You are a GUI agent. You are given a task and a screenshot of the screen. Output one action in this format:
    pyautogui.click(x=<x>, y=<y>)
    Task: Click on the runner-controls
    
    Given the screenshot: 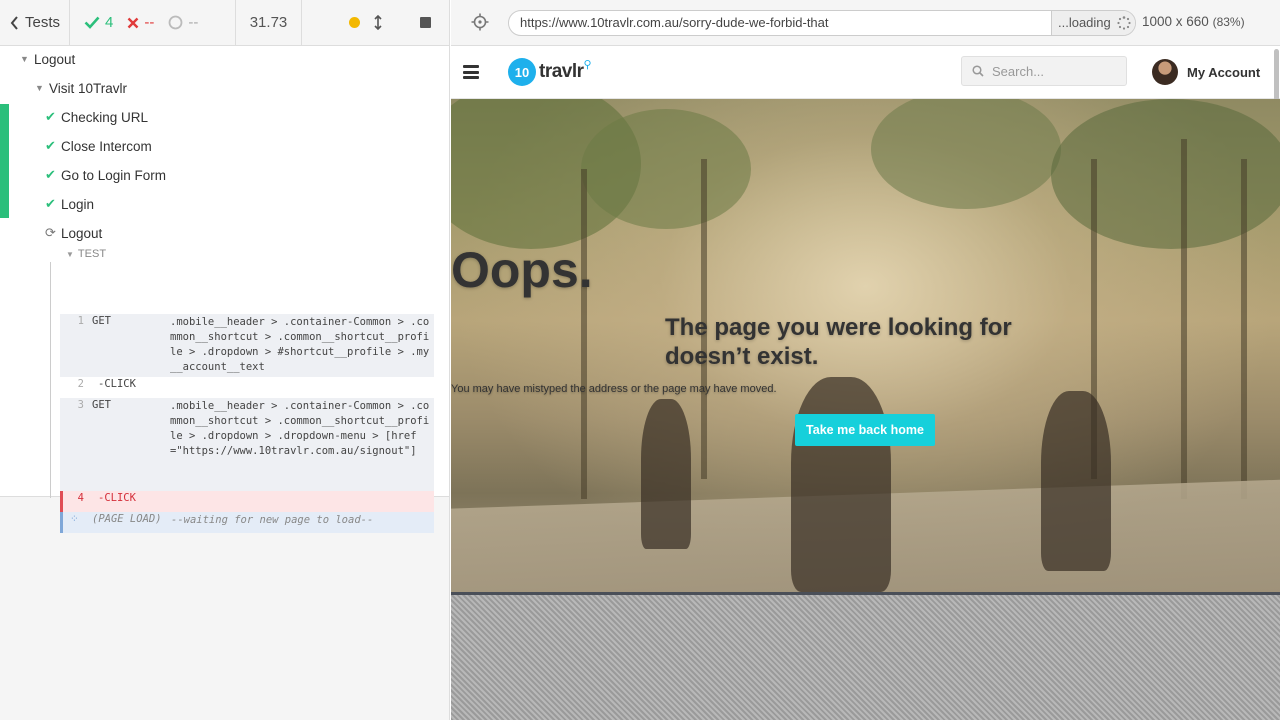 What is the action you would take?
    pyautogui.click(x=375, y=23)
    